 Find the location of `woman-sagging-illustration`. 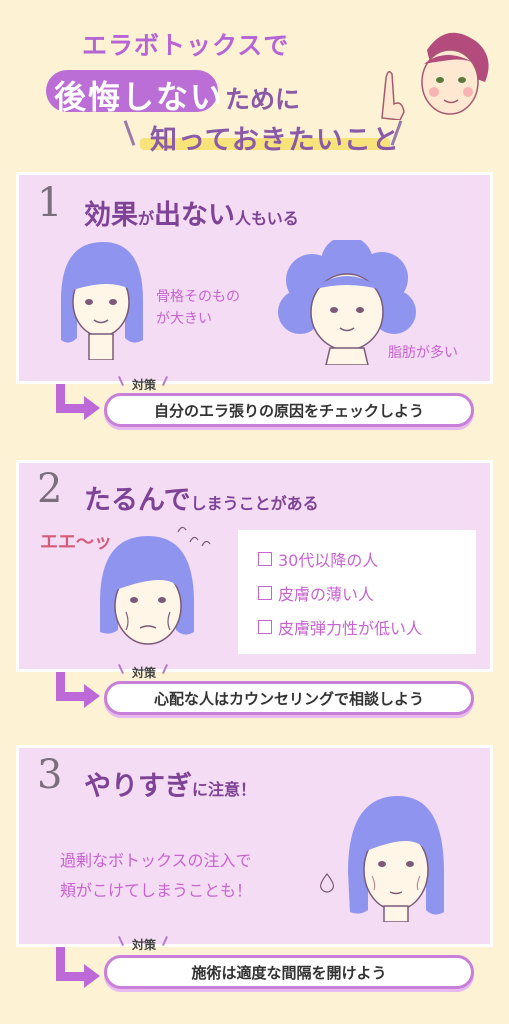

woman-sagging-illustration is located at coordinates (147, 590).